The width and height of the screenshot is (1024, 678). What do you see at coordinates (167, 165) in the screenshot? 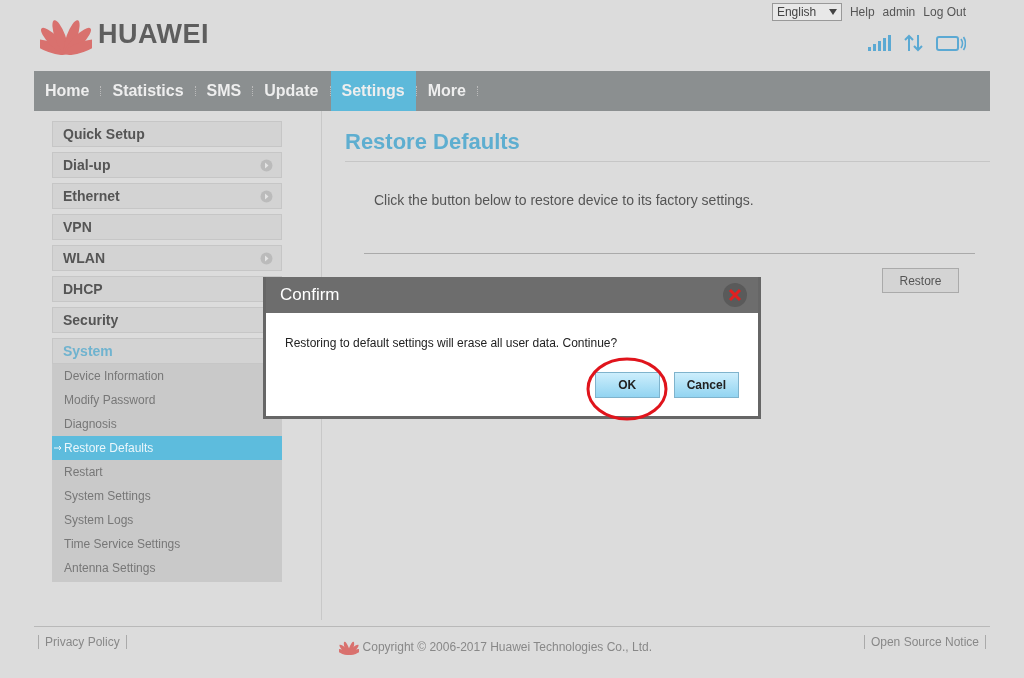
I see `sidebar-item: Dial-up` at bounding box center [167, 165].